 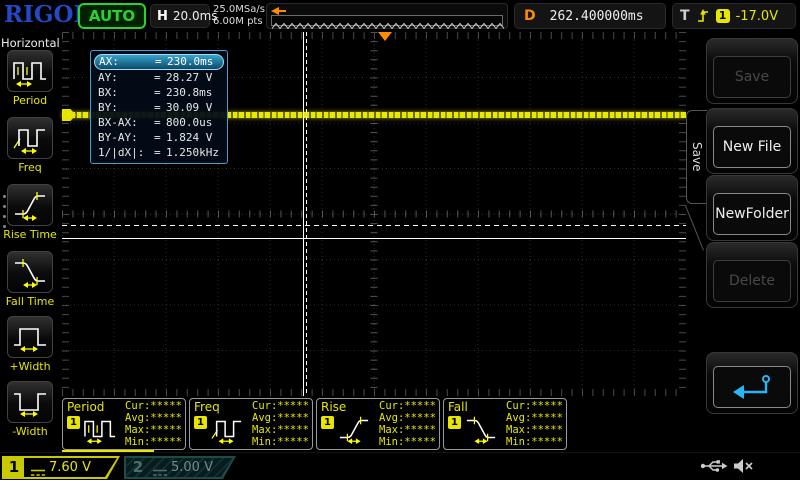 I want to click on cursor-row-ay: AY: = 28.27 V, so click(x=159, y=77).